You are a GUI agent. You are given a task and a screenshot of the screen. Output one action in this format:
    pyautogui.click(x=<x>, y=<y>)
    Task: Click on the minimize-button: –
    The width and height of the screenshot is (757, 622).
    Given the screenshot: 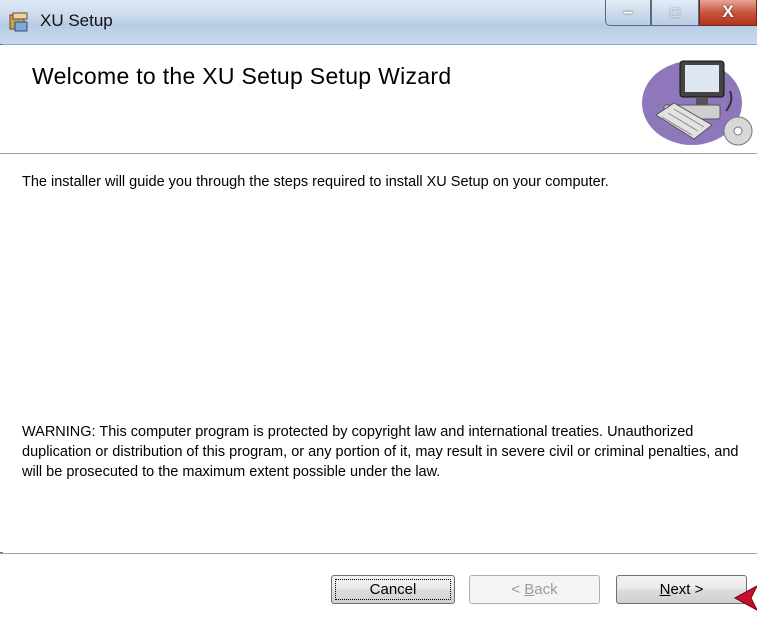 What is the action you would take?
    pyautogui.click(x=628, y=13)
    